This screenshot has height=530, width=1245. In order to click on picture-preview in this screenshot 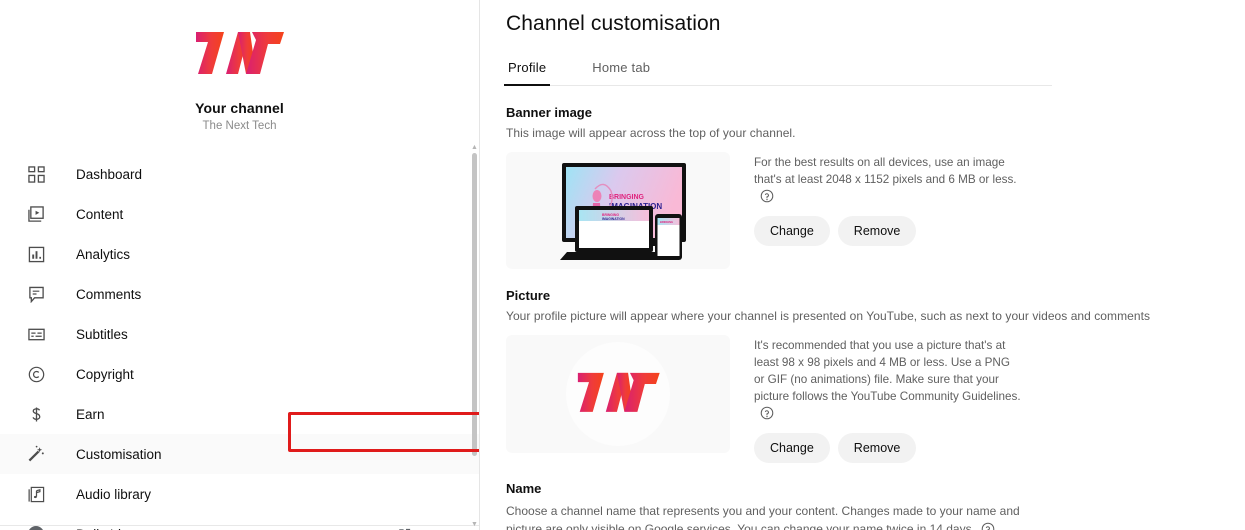, I will do `click(618, 394)`.